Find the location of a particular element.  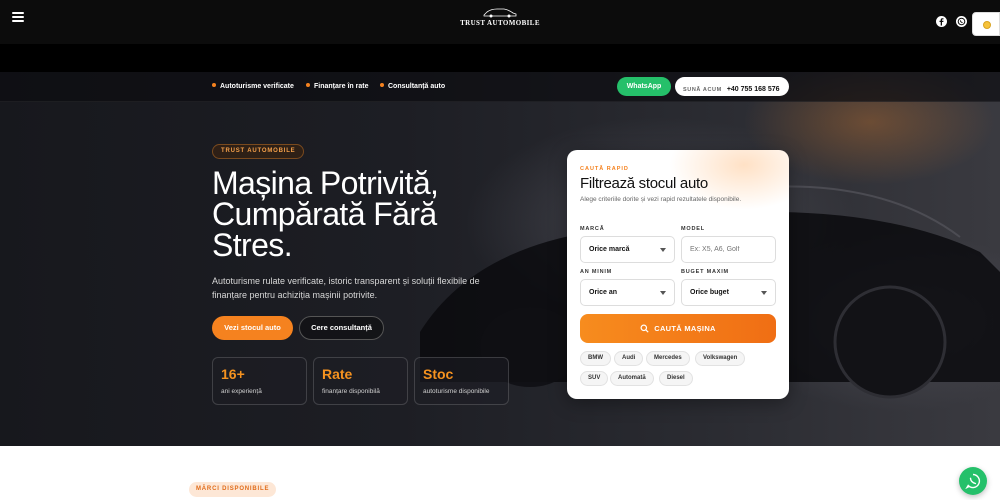

hero-badge: TRUST AUTOMOBILE is located at coordinates (258, 151).